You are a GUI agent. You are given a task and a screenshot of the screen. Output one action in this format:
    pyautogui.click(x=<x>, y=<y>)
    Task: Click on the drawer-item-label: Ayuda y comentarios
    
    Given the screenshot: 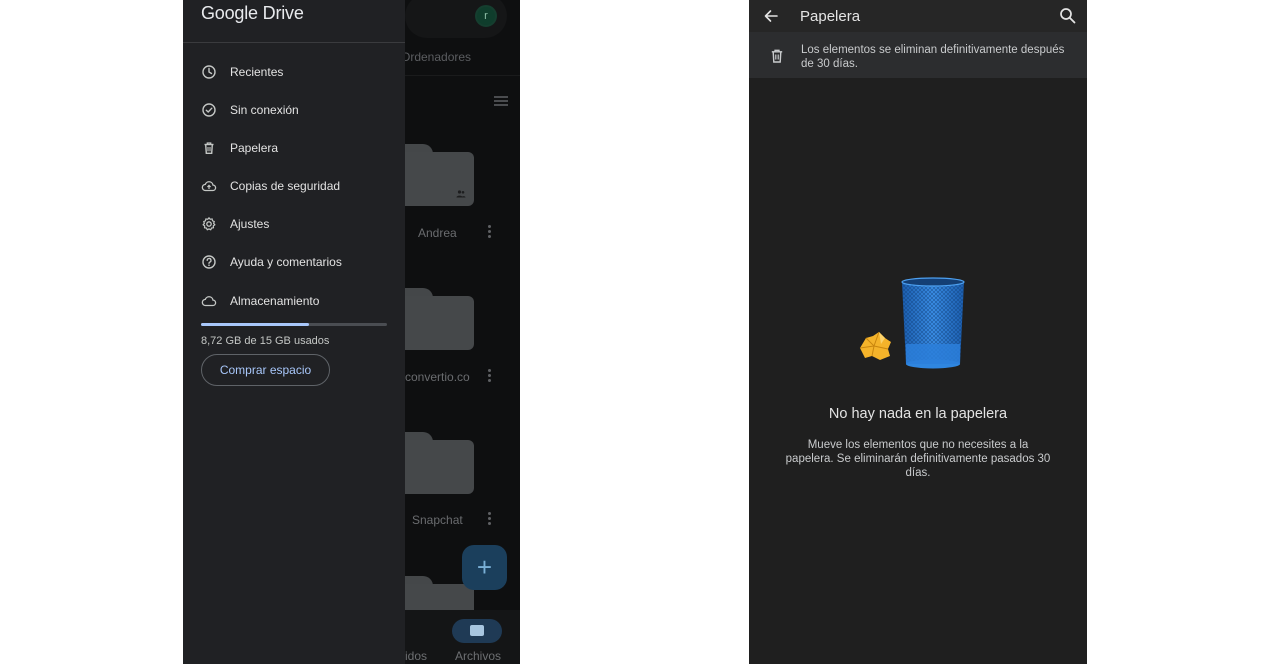 What is the action you would take?
    pyautogui.click(x=286, y=262)
    